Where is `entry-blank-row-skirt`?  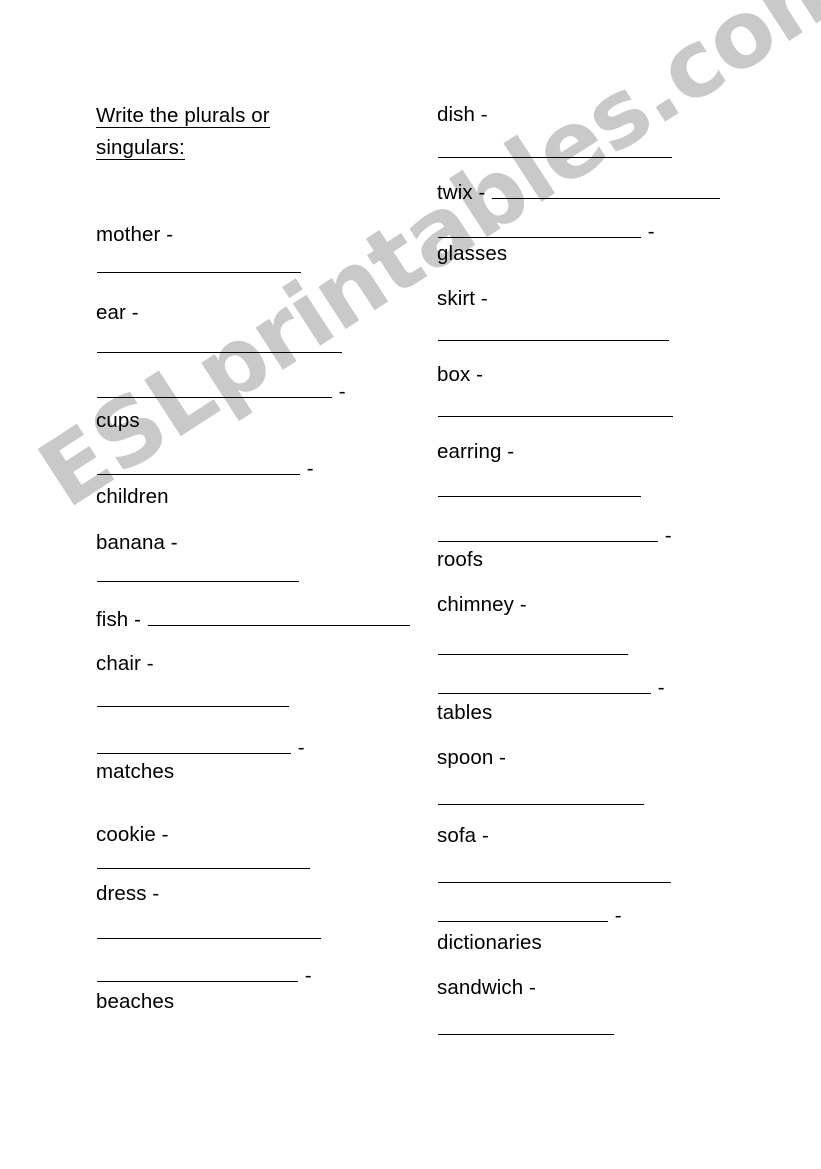
entry-blank-row-skirt is located at coordinates (553, 335).